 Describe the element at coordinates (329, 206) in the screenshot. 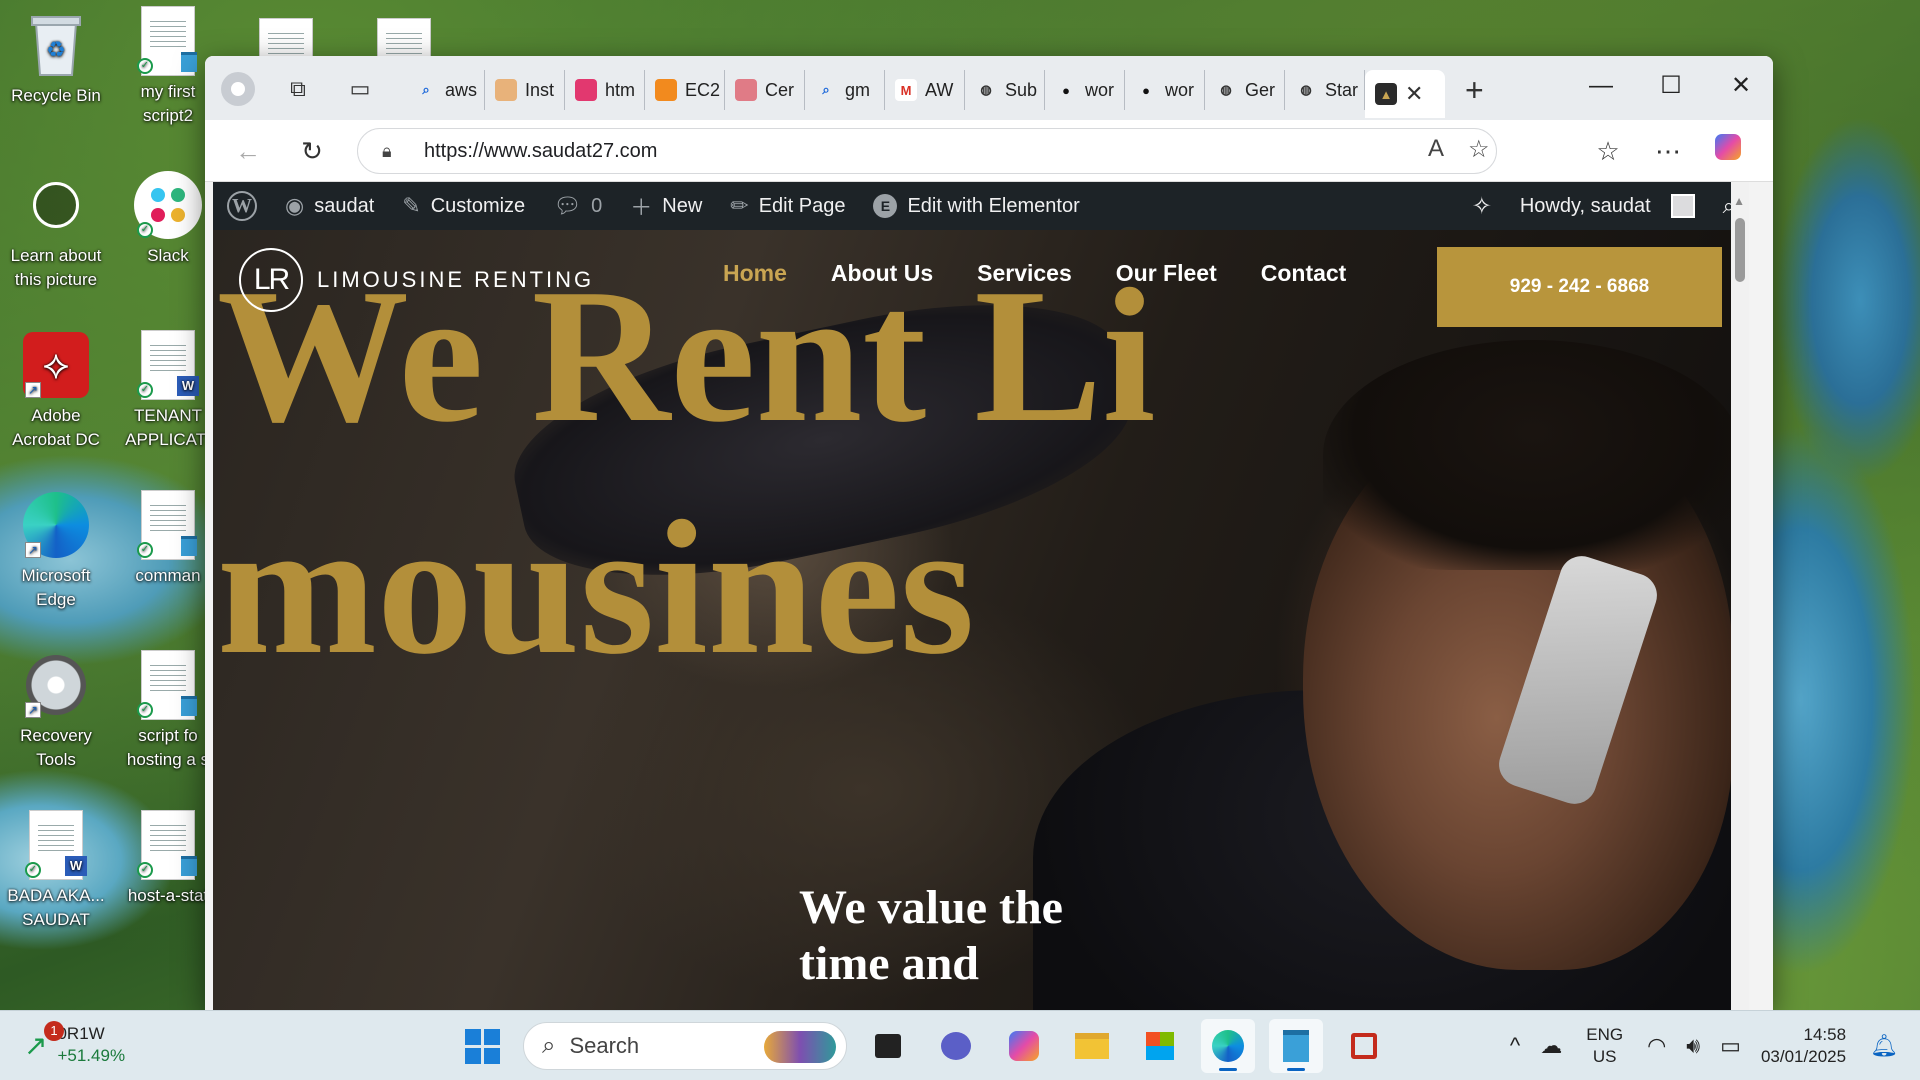

I see `wp-site-link: ◉ saudat` at that location.